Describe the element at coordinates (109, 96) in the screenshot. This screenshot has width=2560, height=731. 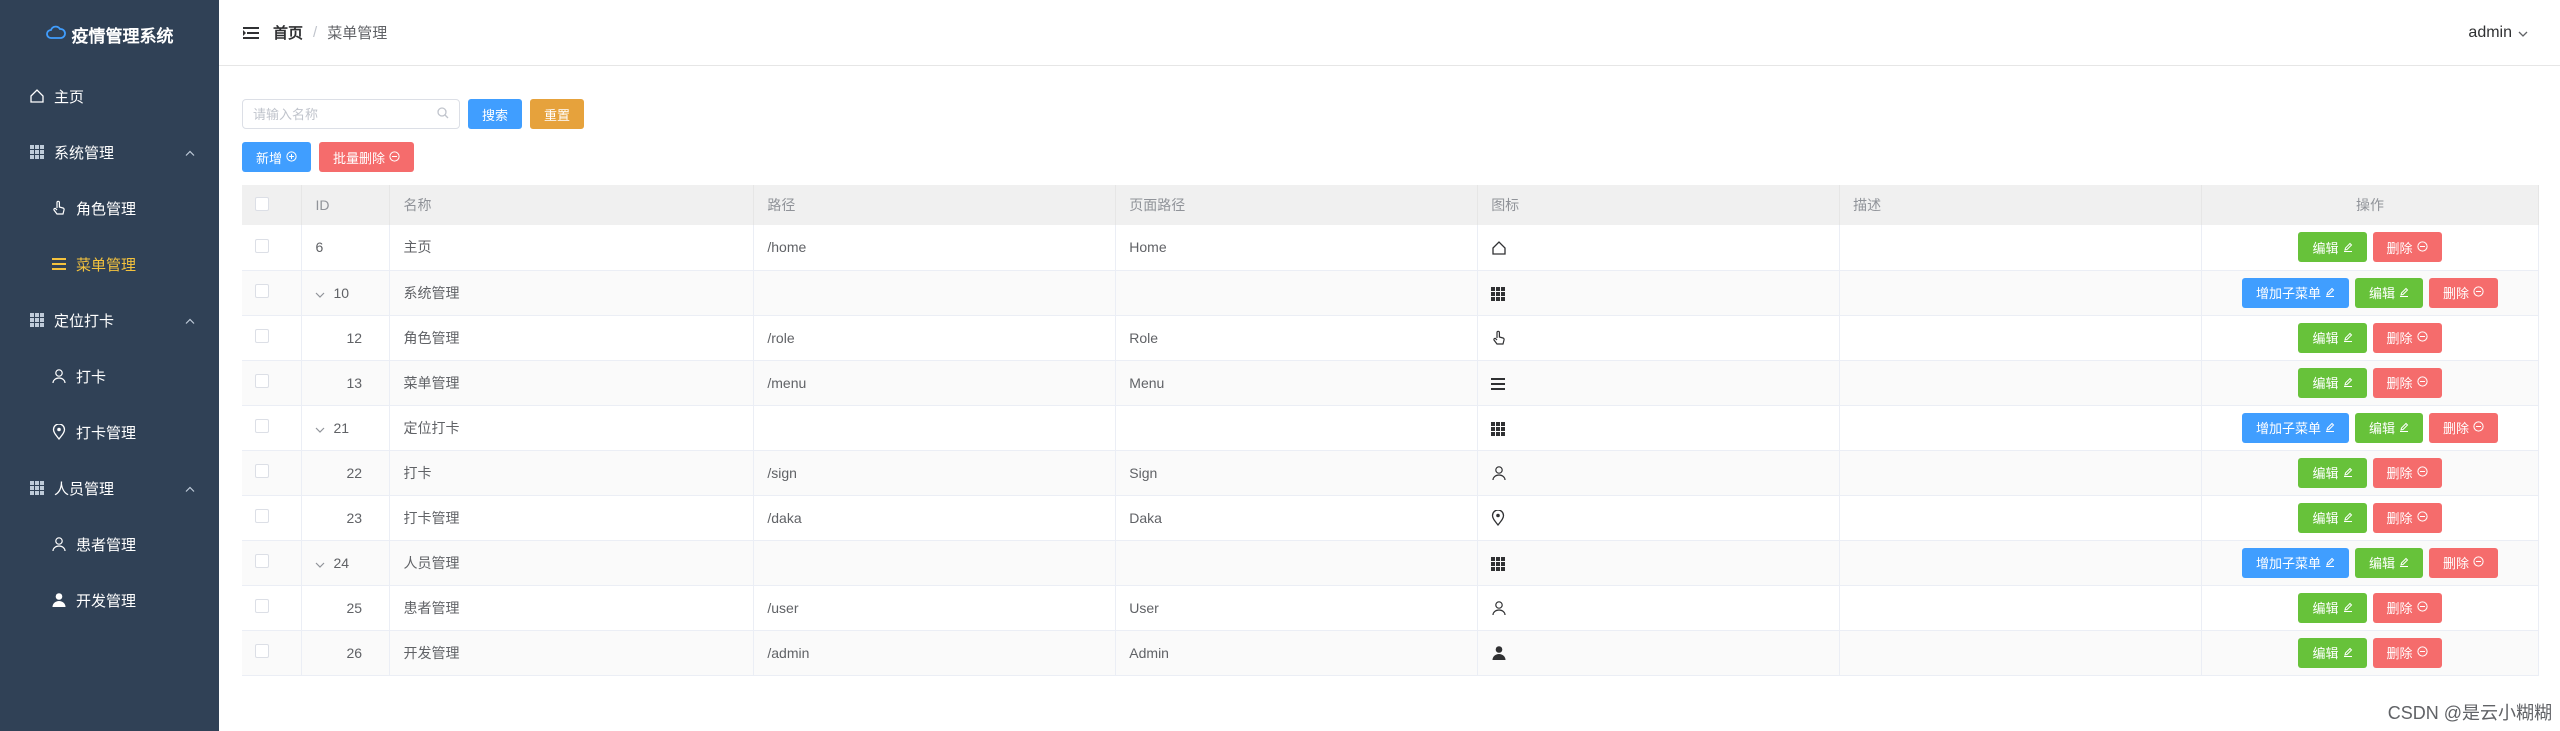
I see `sidebar-item: 主页` at that location.